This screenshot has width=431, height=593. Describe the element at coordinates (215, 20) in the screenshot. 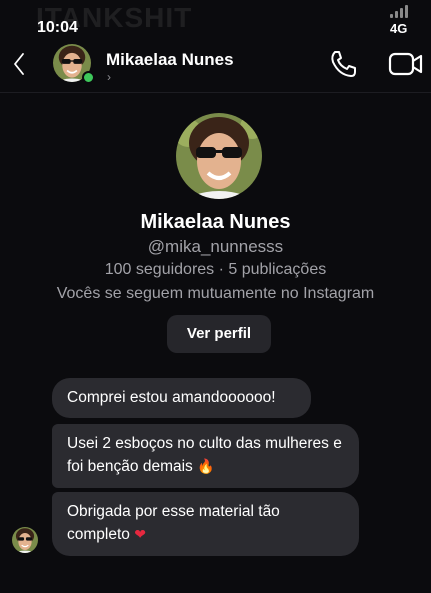

I see `status-bar: ITANKSHIT 10:04 4G` at that location.